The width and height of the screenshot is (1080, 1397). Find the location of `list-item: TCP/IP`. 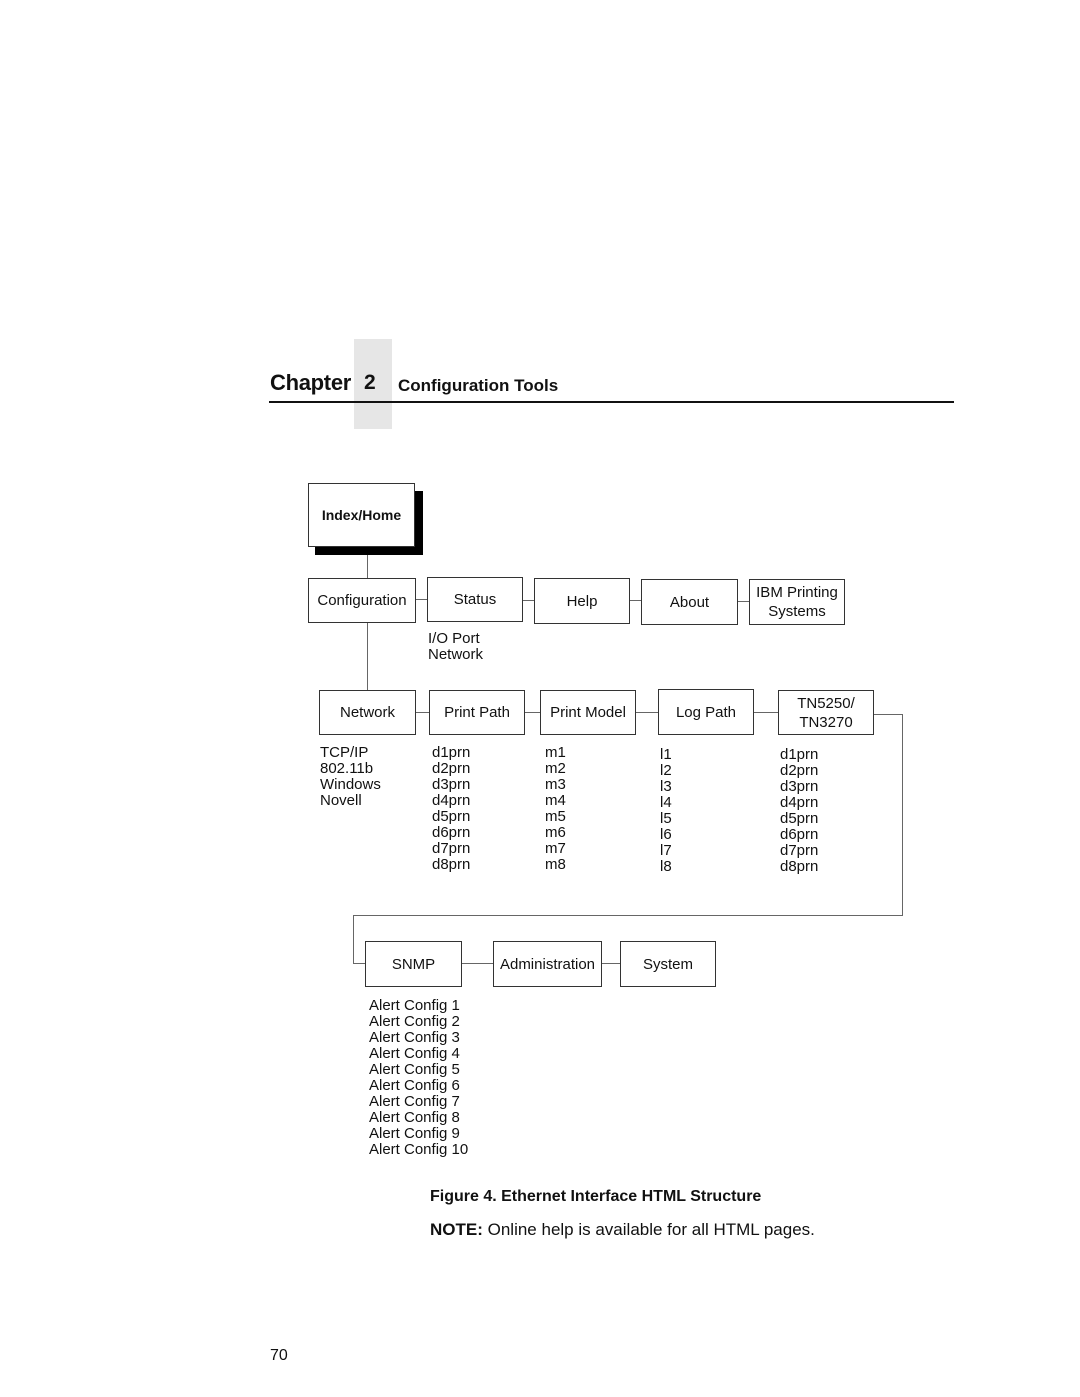

list-item: TCP/IP is located at coordinates (344, 752).